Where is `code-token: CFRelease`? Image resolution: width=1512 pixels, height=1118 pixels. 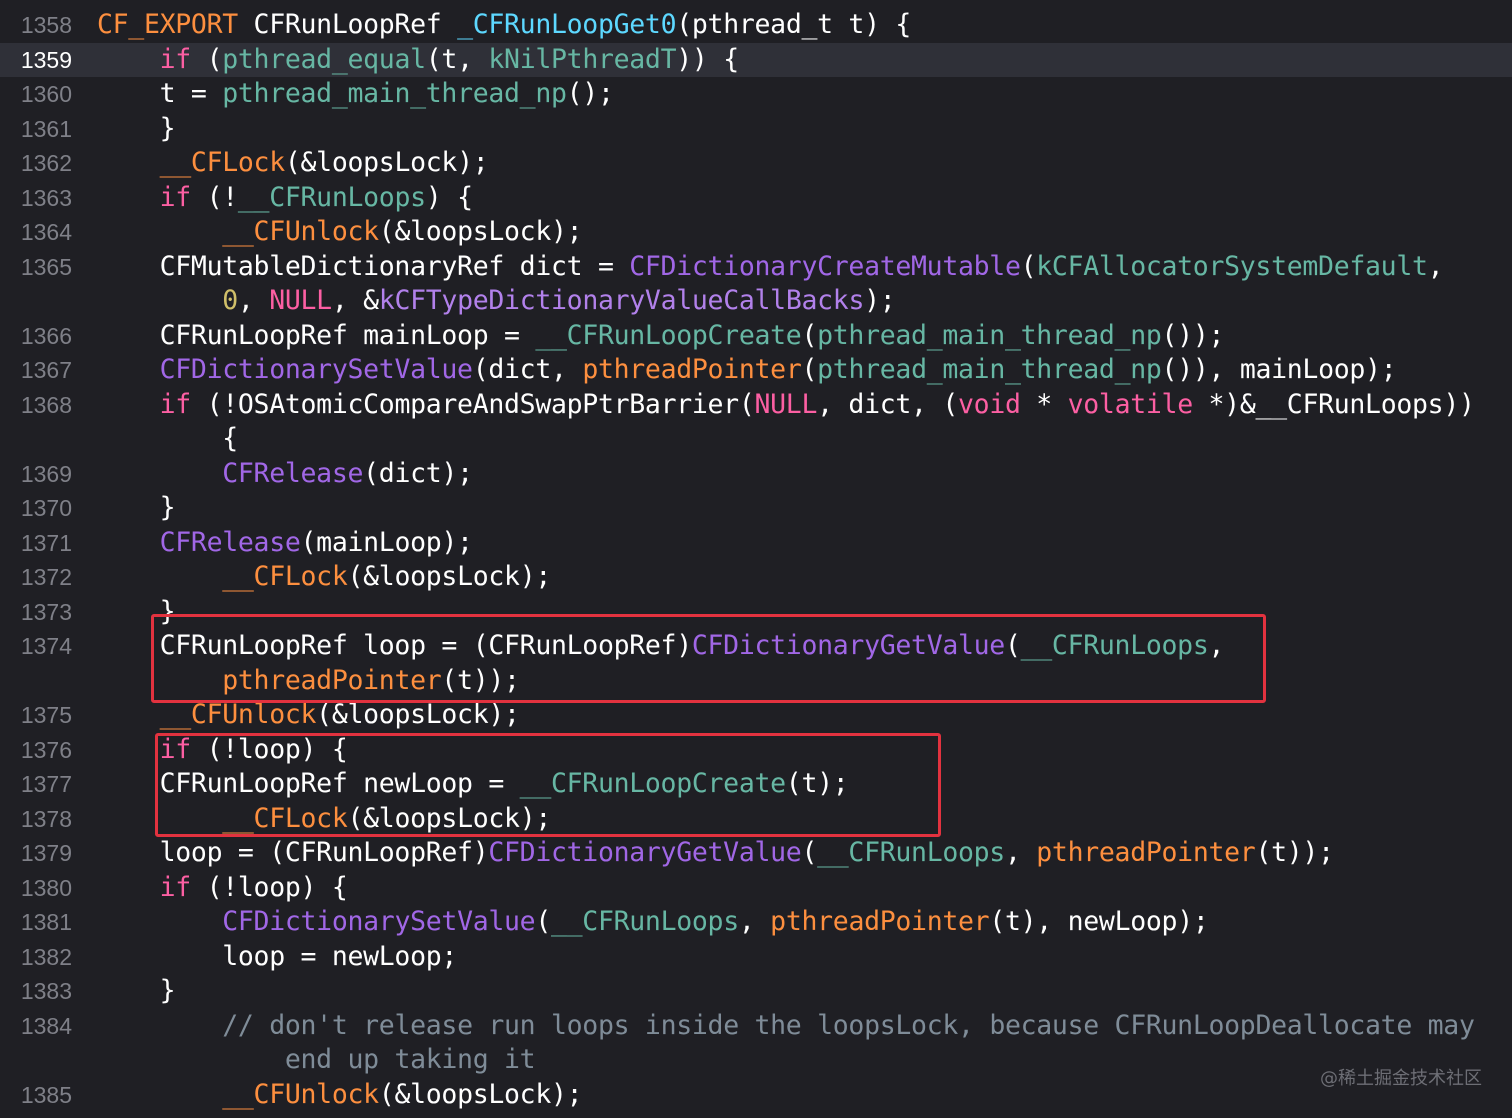 code-token: CFRelease is located at coordinates (293, 473).